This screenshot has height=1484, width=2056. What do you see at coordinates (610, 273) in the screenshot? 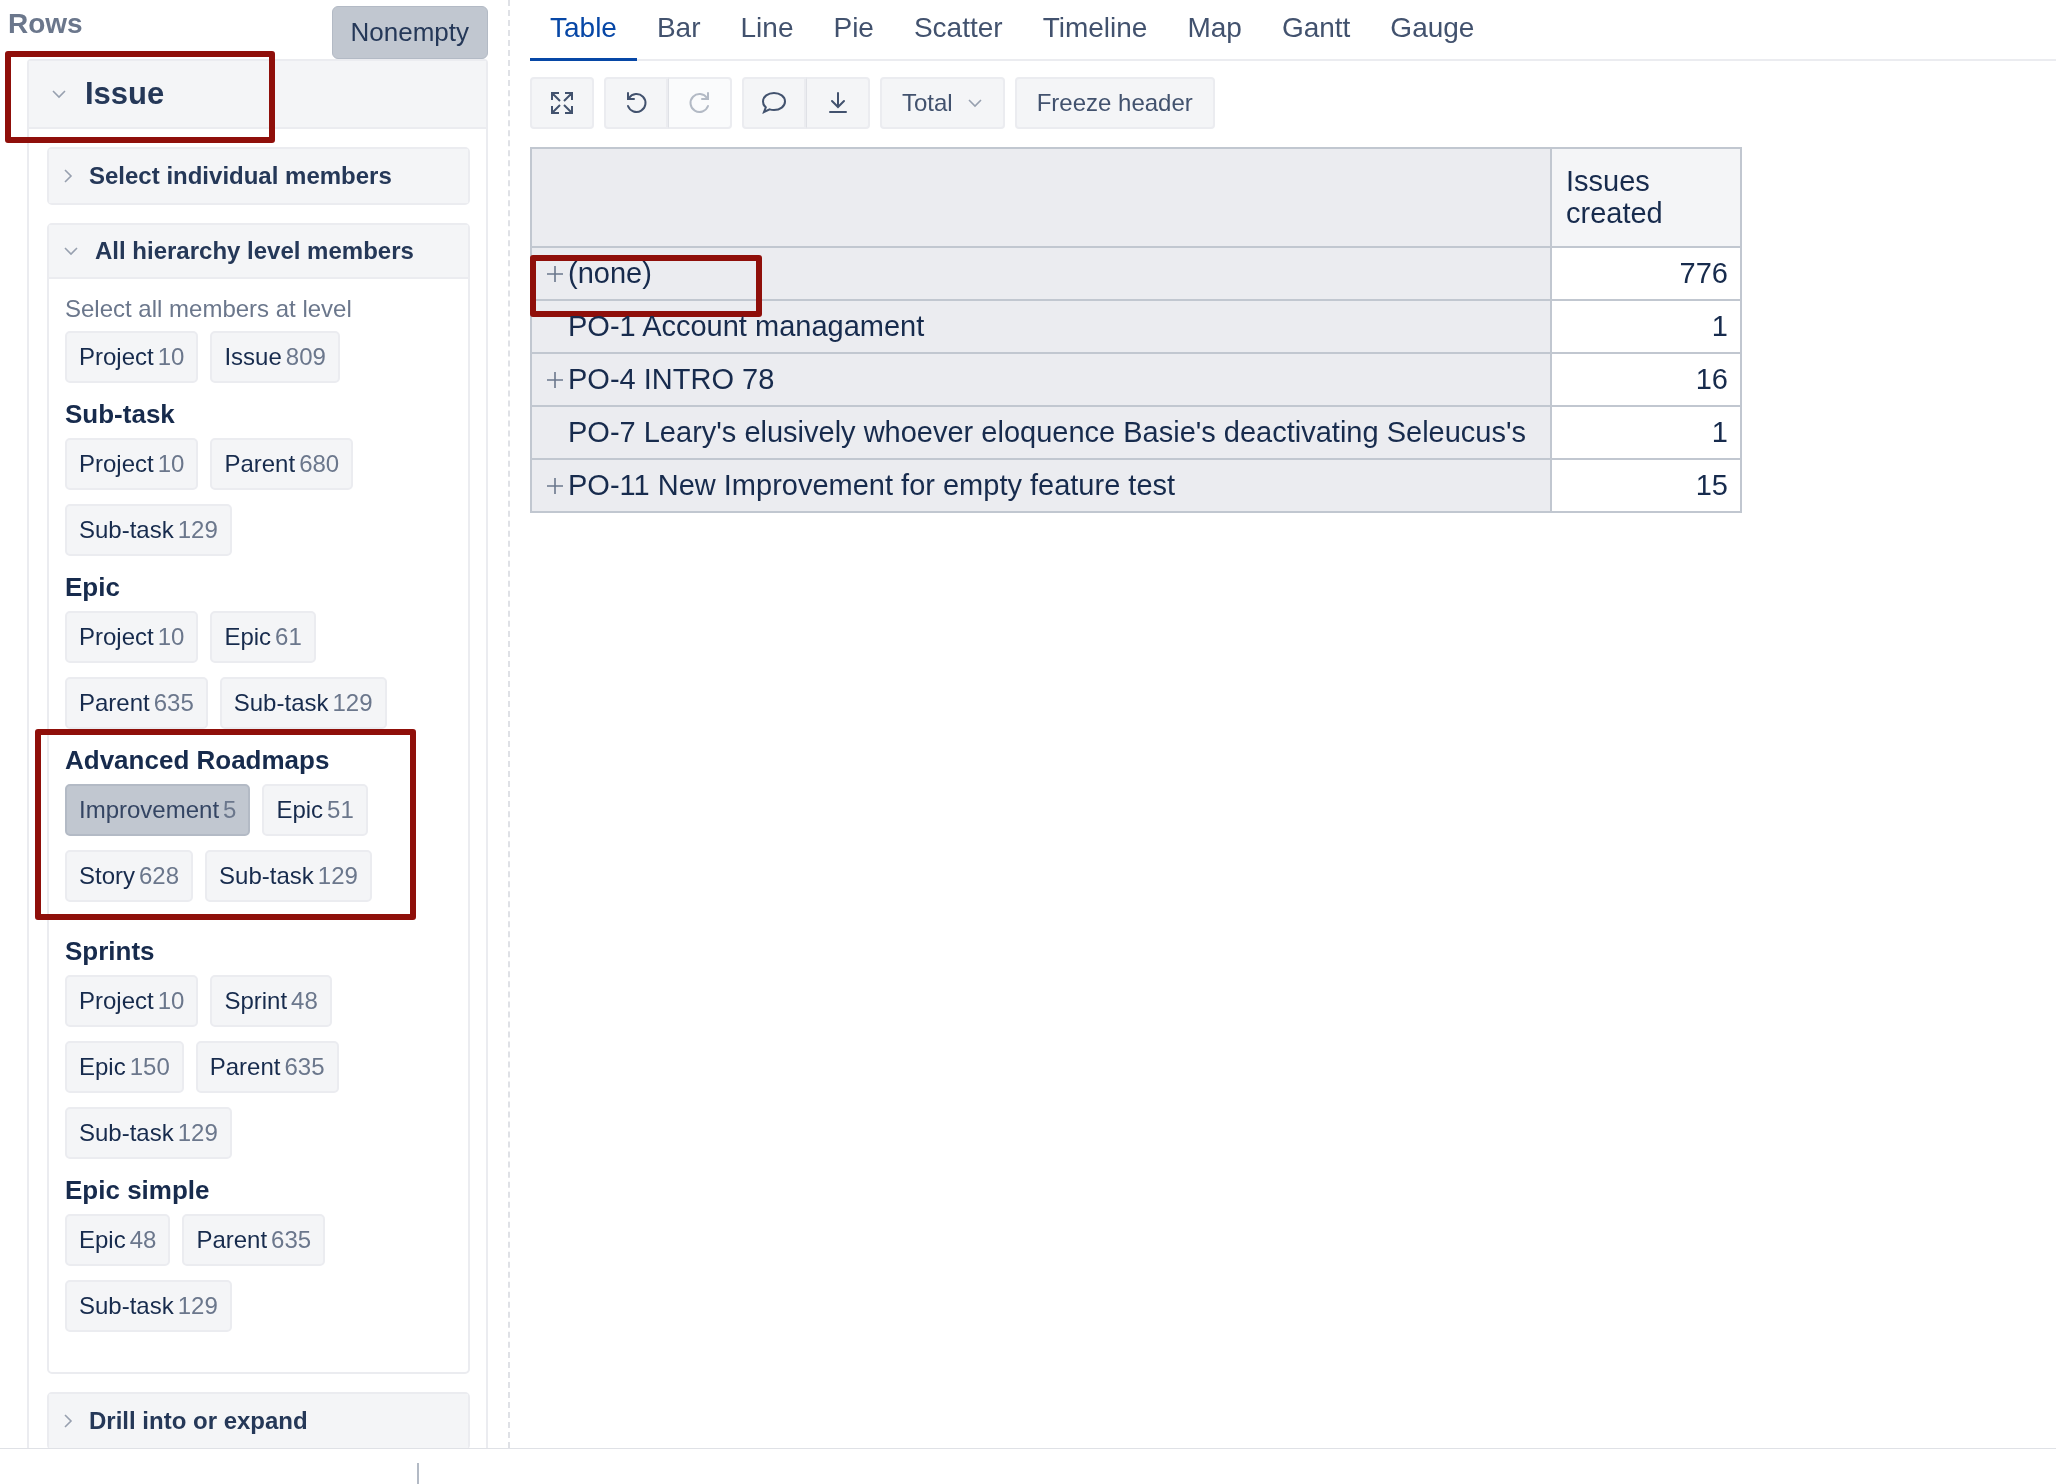
I see `row-label: (none)` at bounding box center [610, 273].